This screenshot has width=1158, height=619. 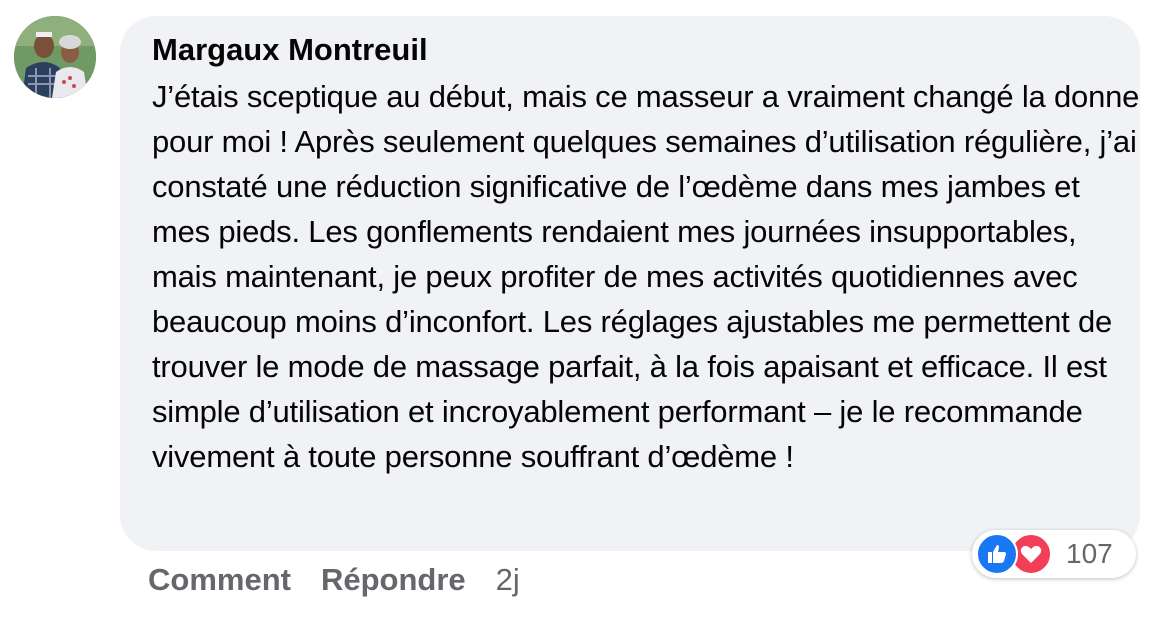 I want to click on comment-timestamp: 2j, so click(x=508, y=580).